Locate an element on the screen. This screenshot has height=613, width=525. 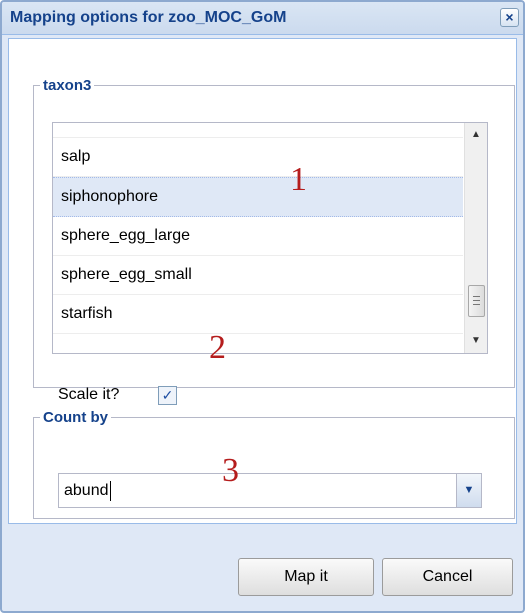
annotation-3: 3 is located at coordinates (230, 470).